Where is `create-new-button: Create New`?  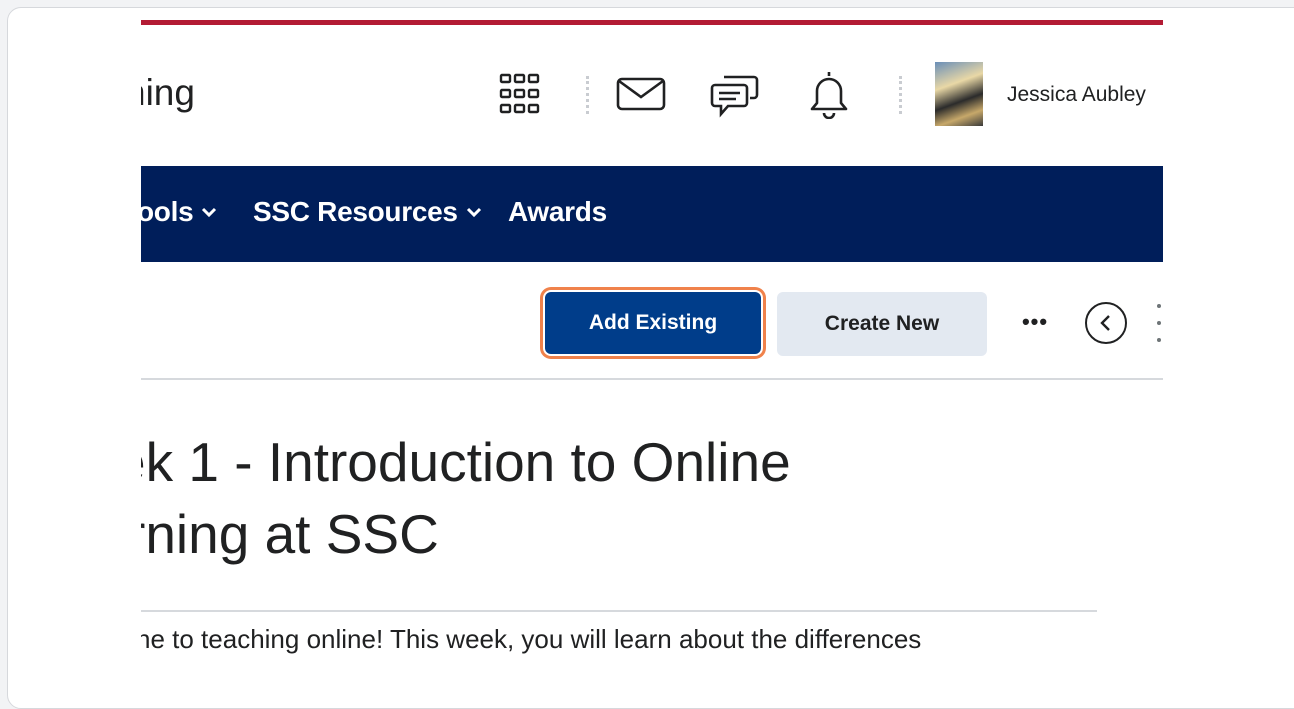
create-new-button: Create New is located at coordinates (882, 324).